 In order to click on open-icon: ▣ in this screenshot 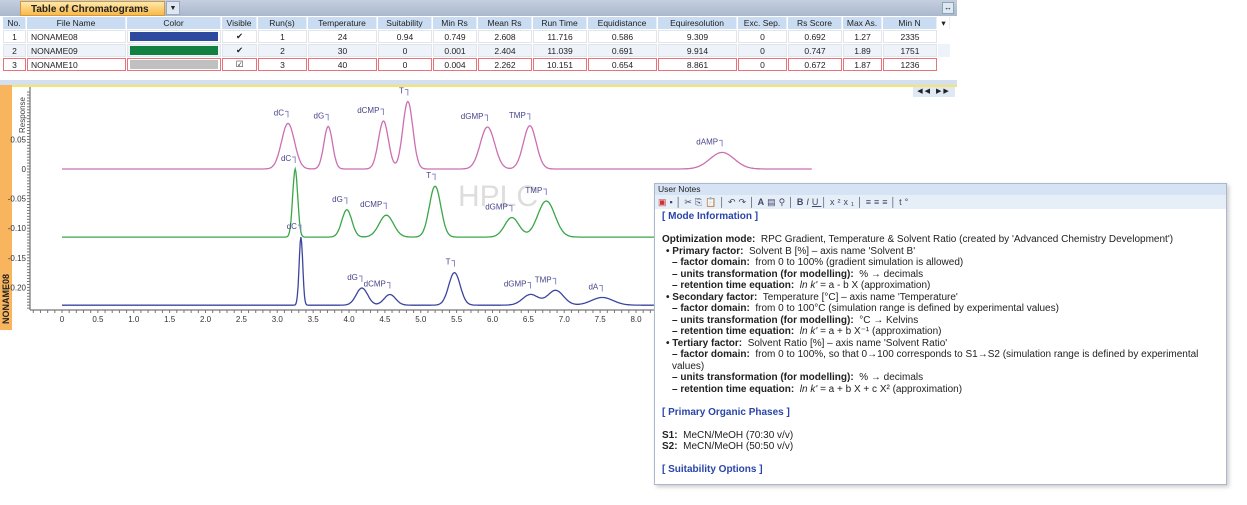, I will do `click(664, 202)`.